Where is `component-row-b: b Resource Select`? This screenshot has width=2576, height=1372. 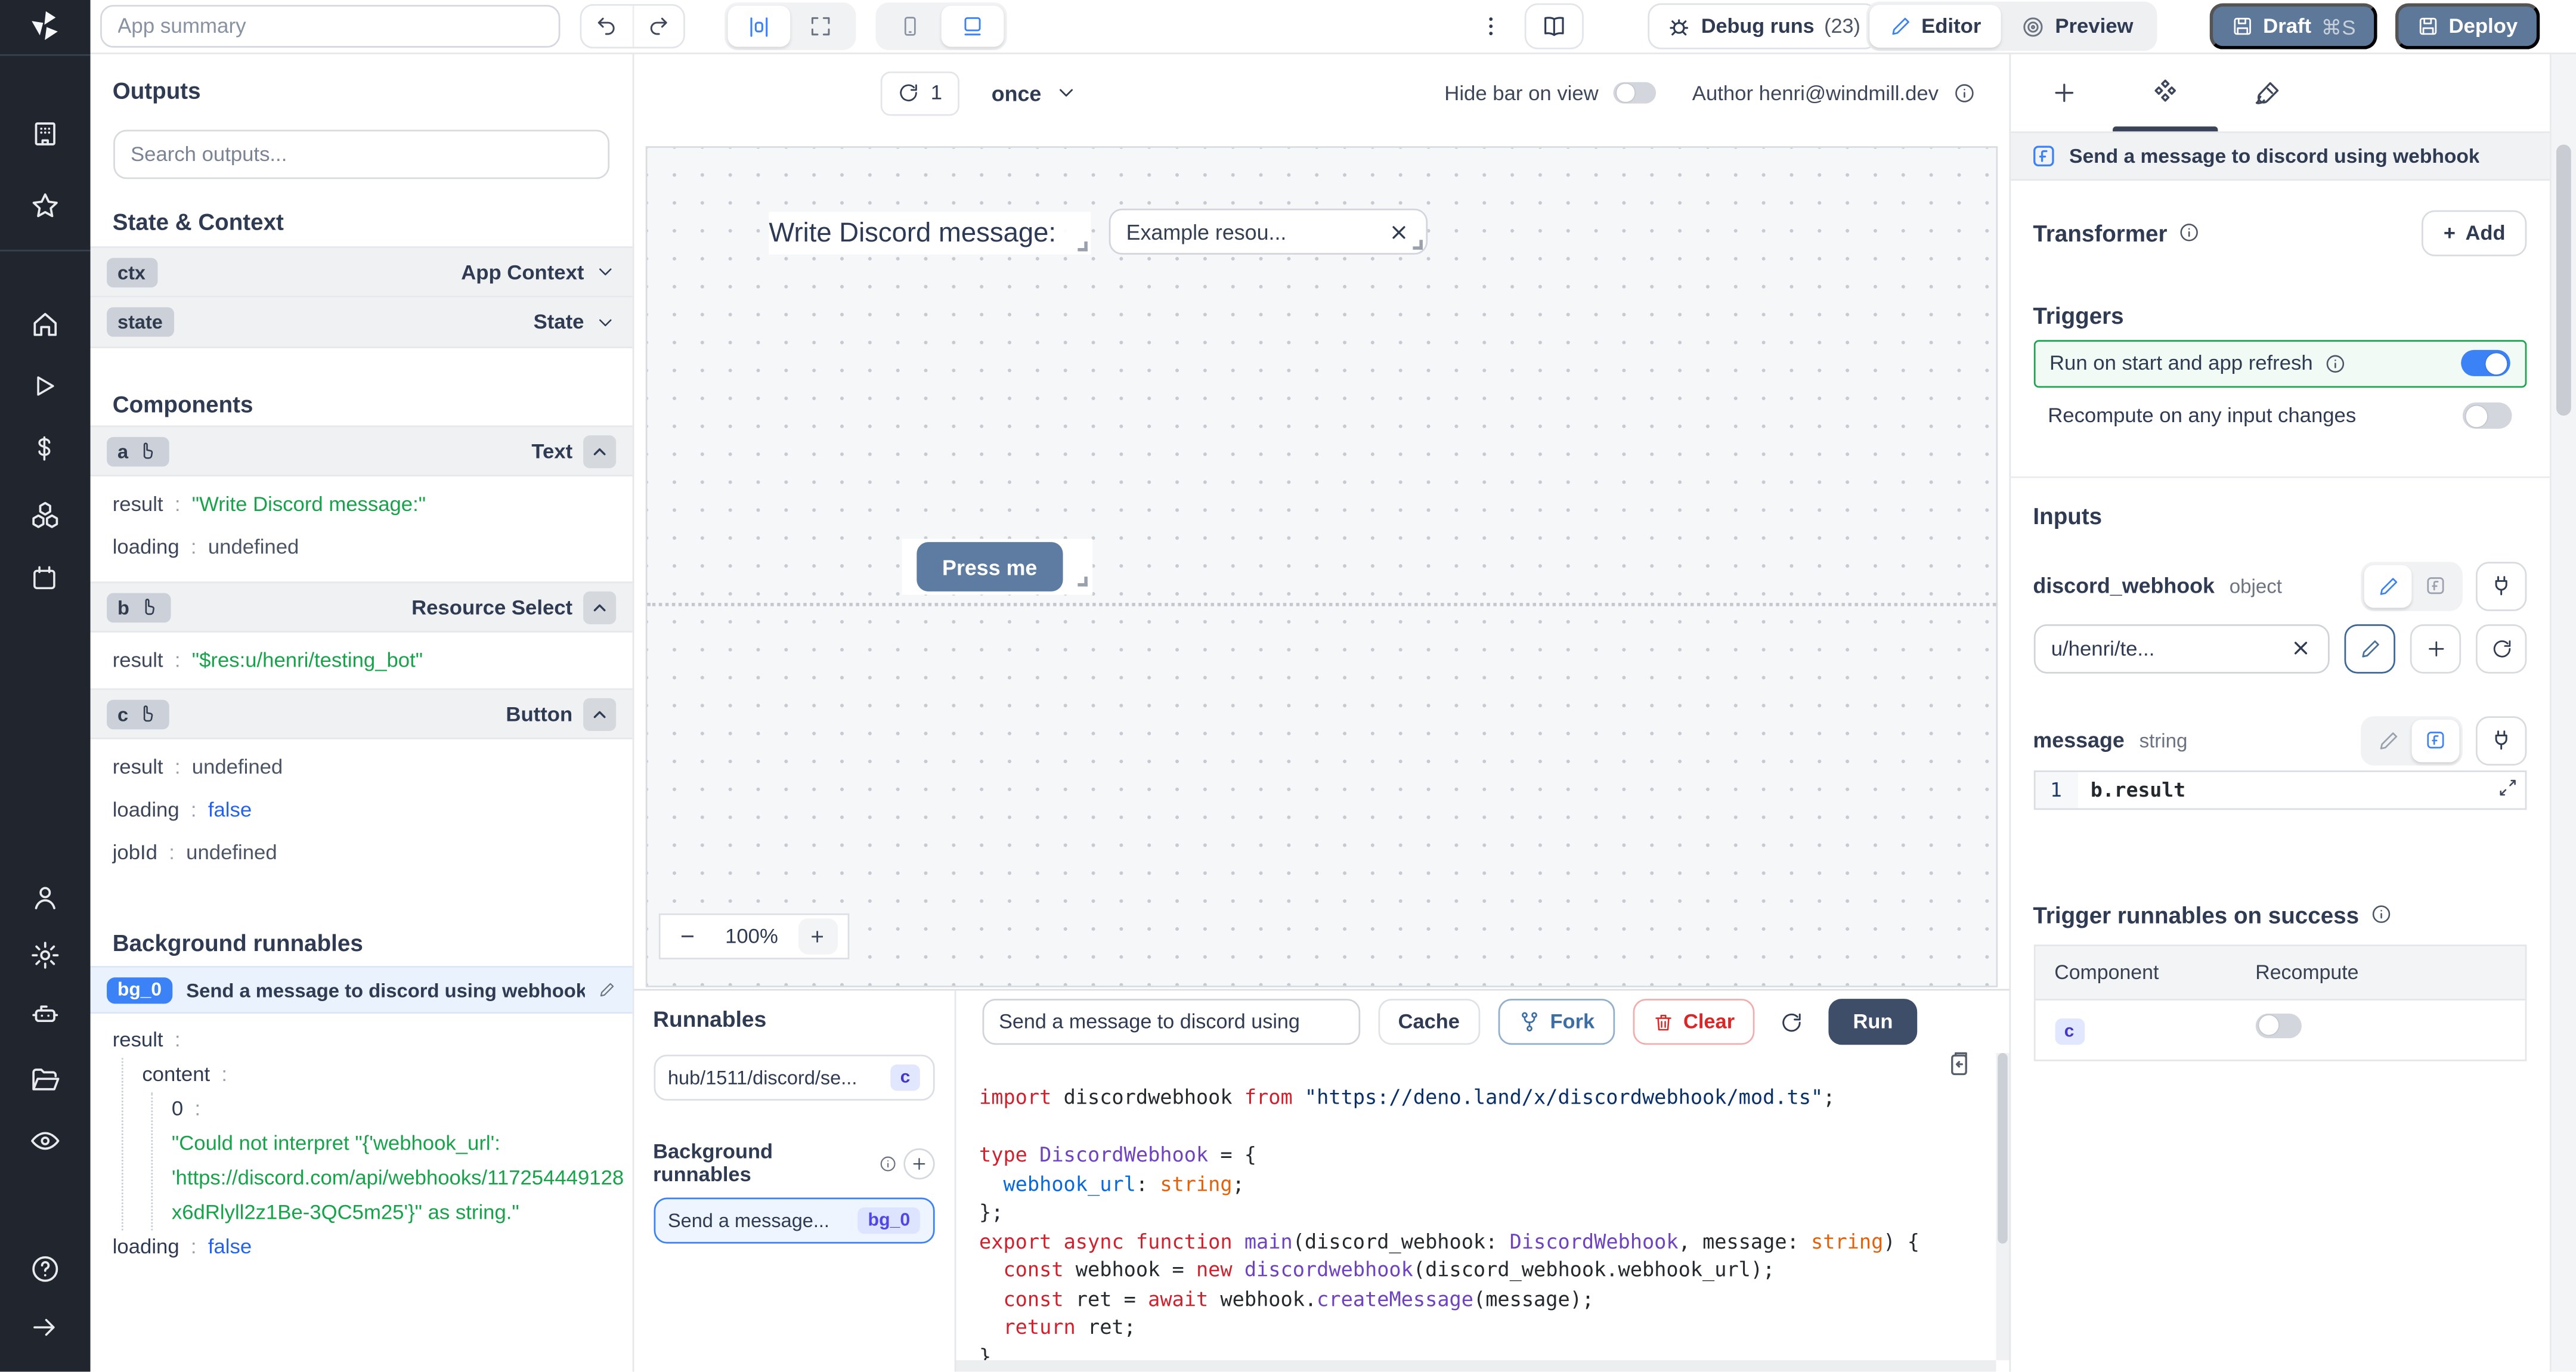 component-row-b: b Resource Select is located at coordinates (361, 607).